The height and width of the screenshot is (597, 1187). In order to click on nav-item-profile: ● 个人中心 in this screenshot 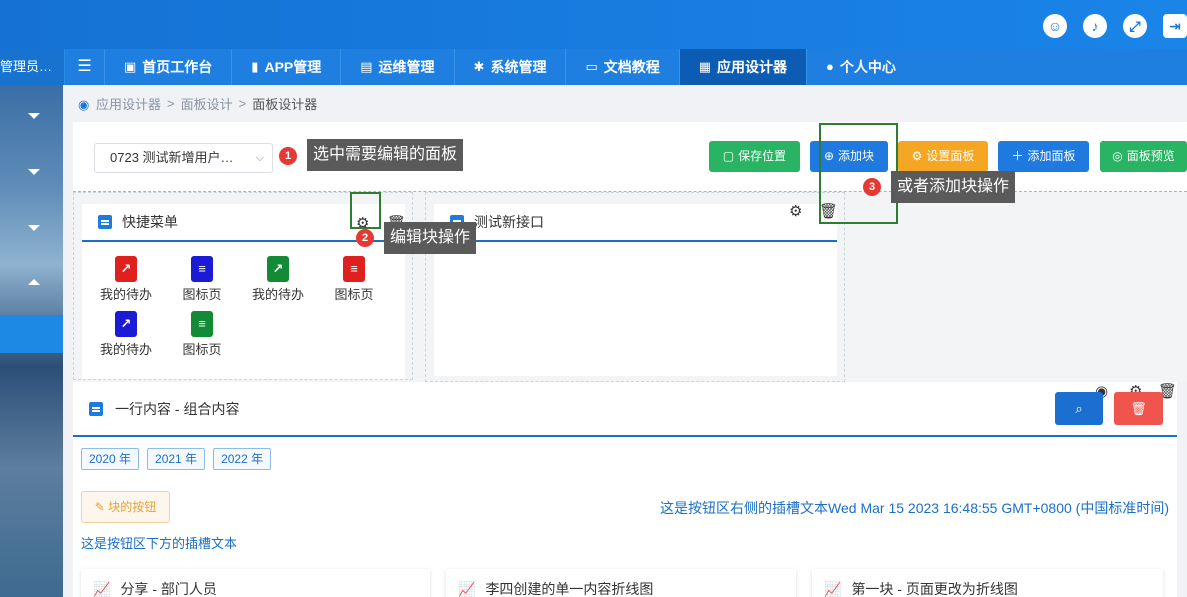, I will do `click(860, 67)`.